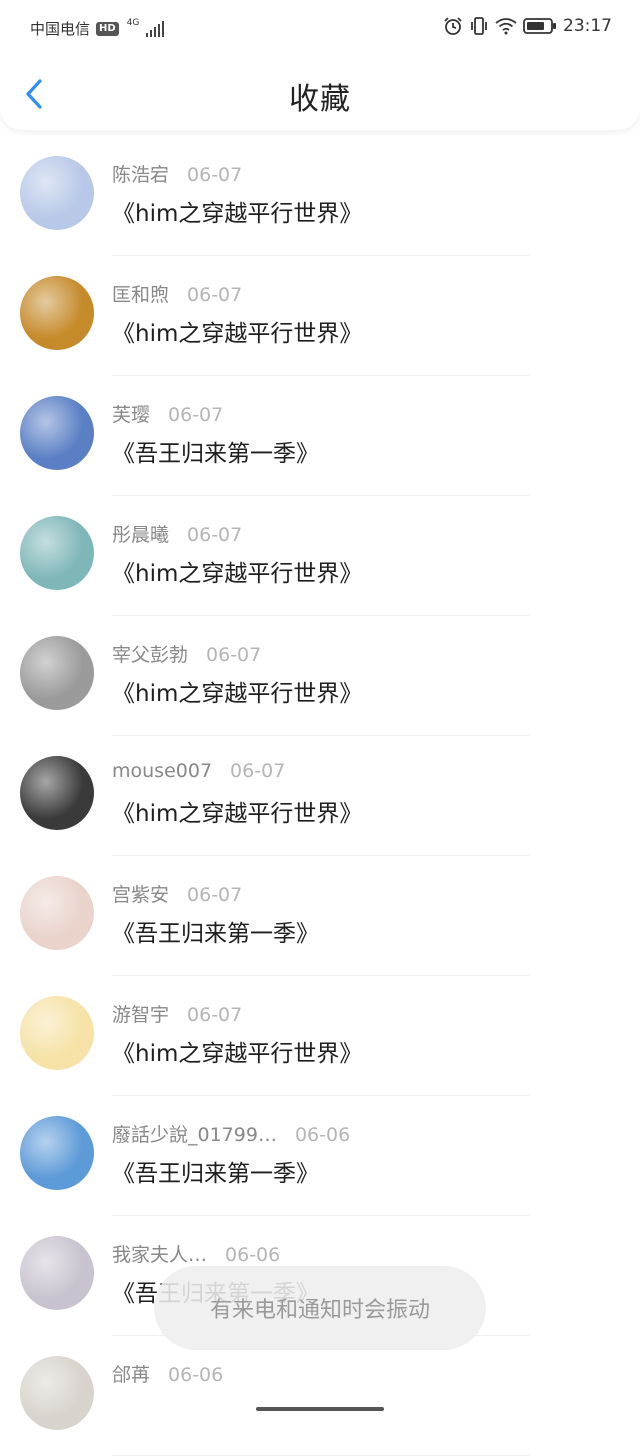 This screenshot has width=640, height=1456. I want to click on favorite-item: 宫紫安 06-07 《吾王归来第一季》, so click(320, 916).